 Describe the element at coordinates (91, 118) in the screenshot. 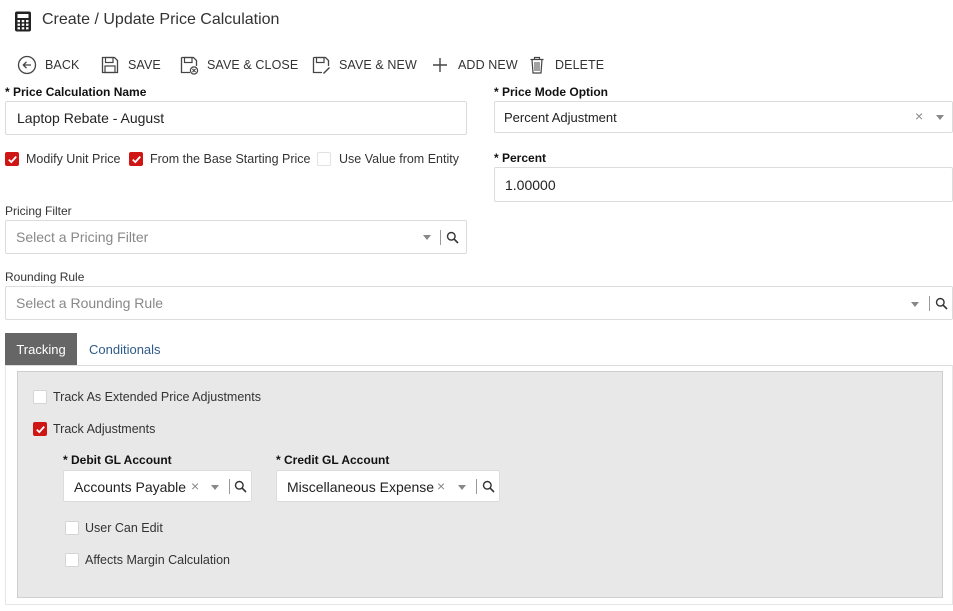

I see `price-calc-name-value: Laptop Rebate - August` at that location.